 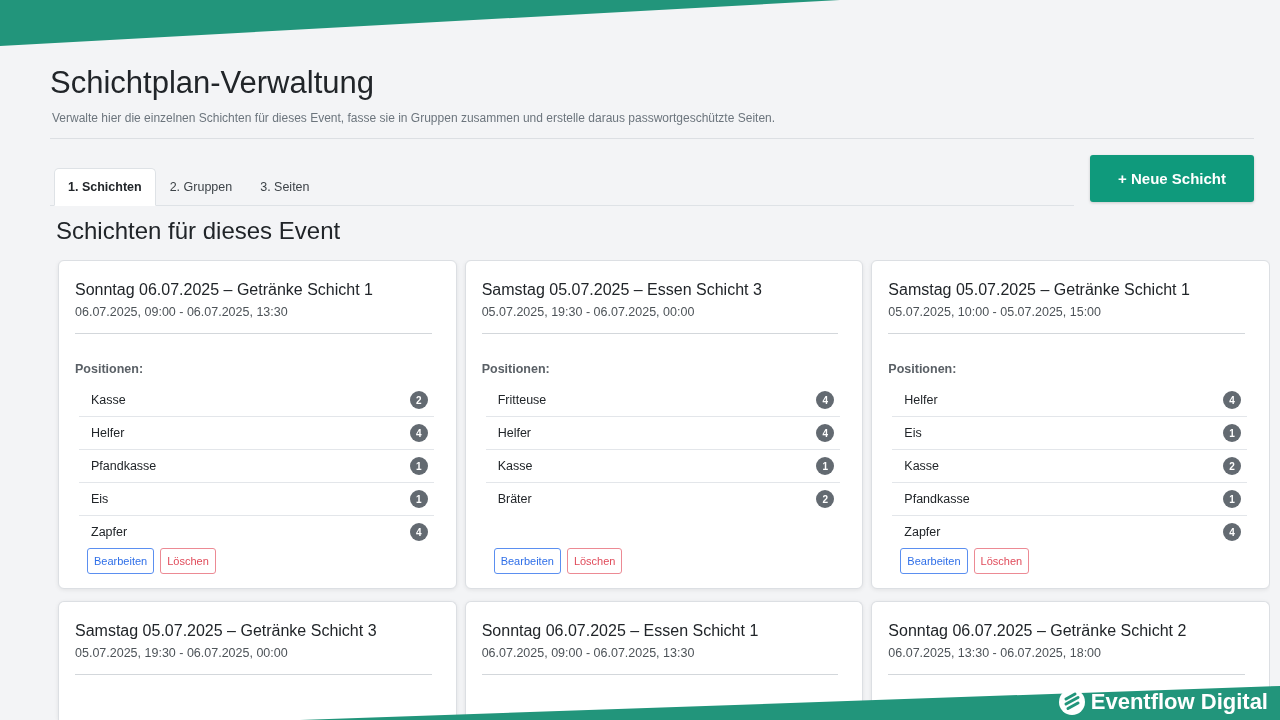 I want to click on position-name: Bräter, so click(x=514, y=499).